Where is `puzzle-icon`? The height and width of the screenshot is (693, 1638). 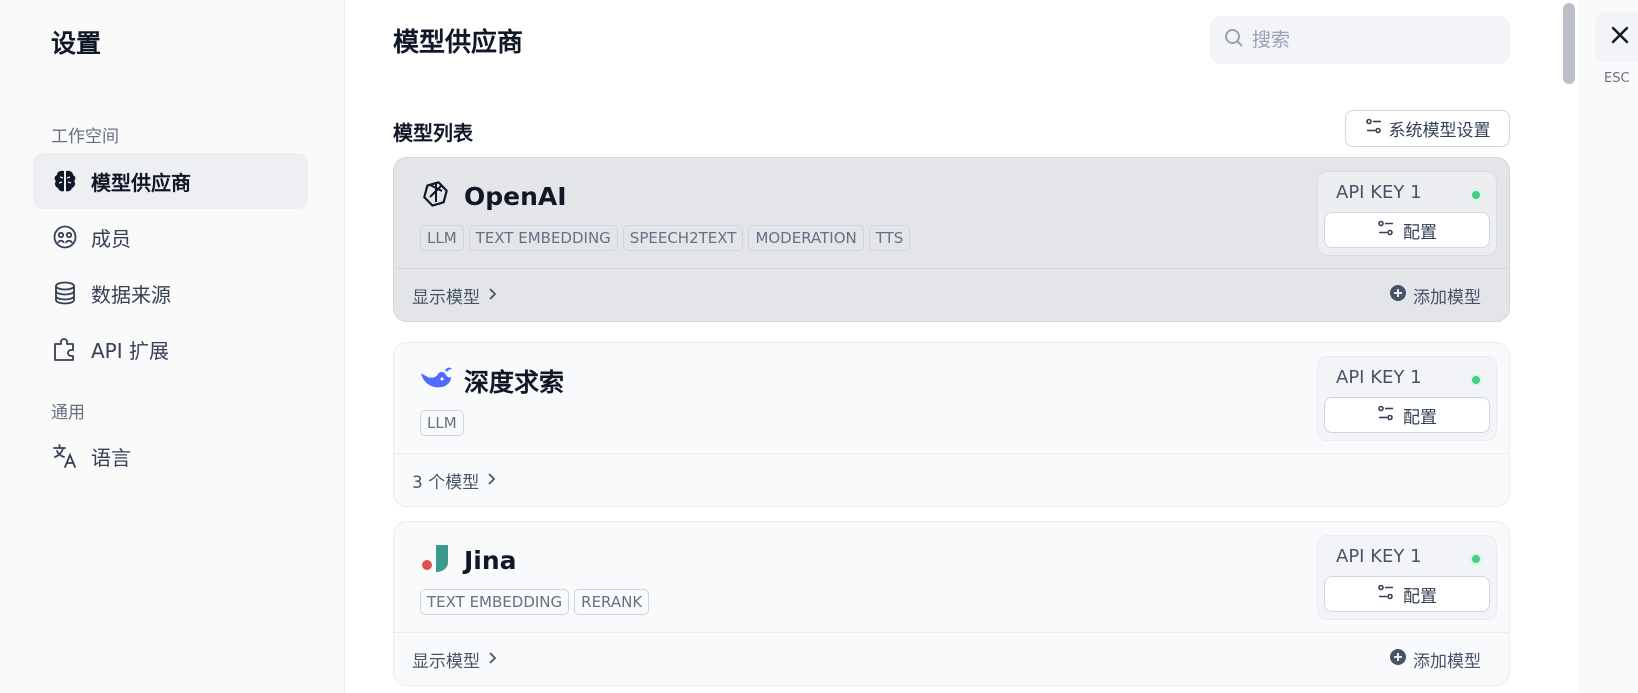 puzzle-icon is located at coordinates (65, 349).